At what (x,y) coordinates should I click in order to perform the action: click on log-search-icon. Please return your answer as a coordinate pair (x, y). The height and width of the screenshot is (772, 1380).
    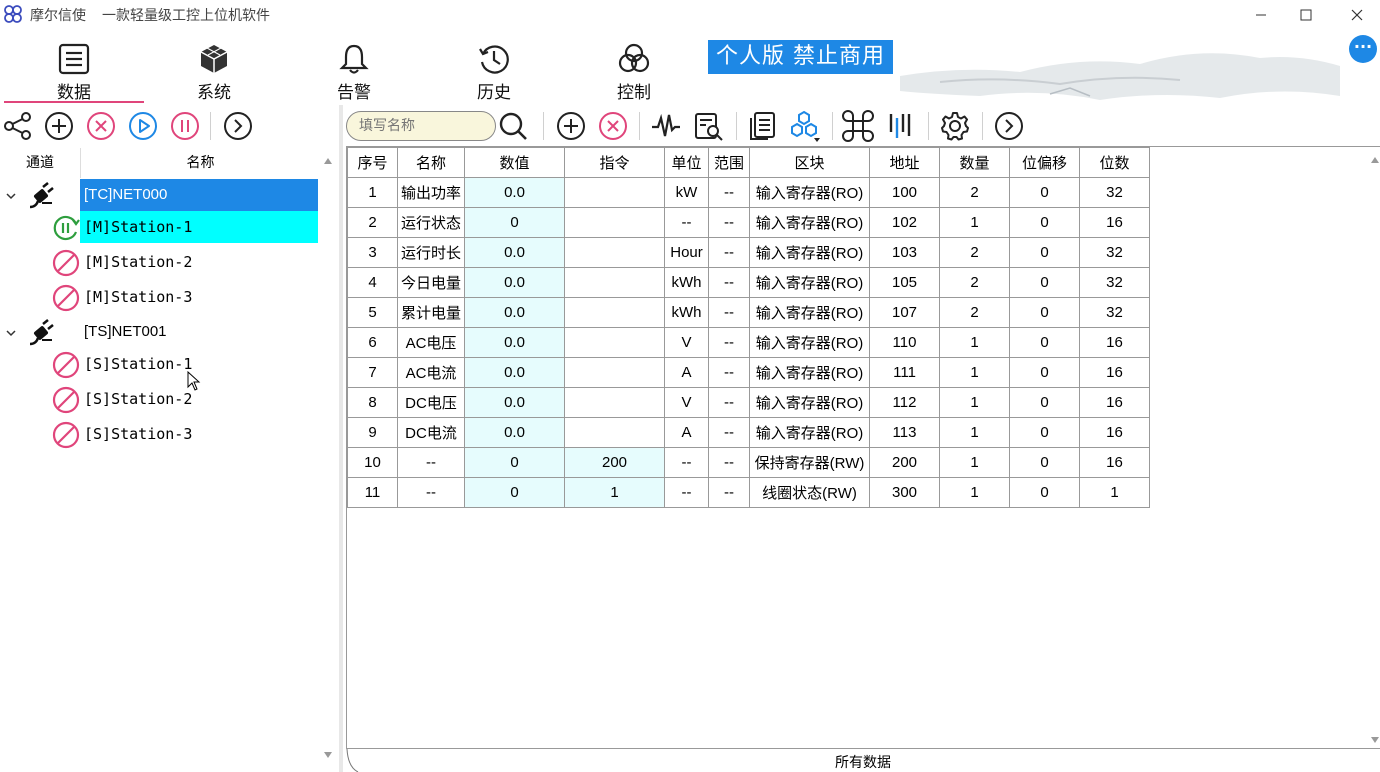
    Looking at the image, I should click on (708, 126).